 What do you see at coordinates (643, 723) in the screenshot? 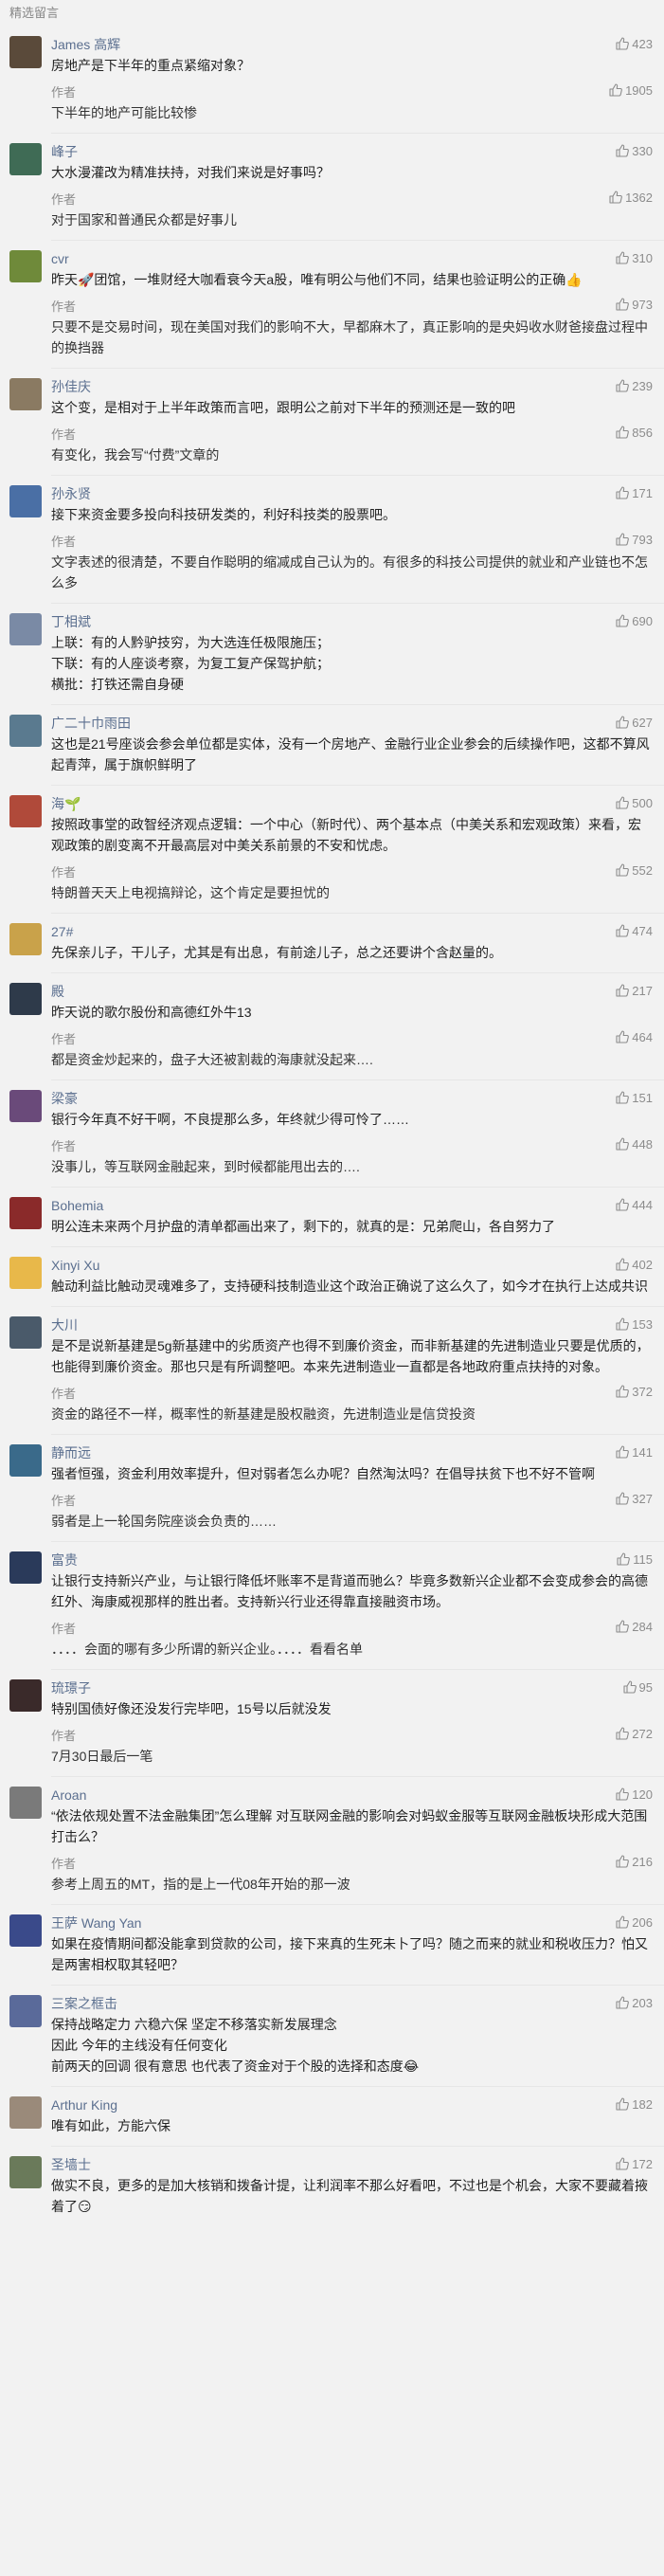
I see `like-count: 627` at bounding box center [643, 723].